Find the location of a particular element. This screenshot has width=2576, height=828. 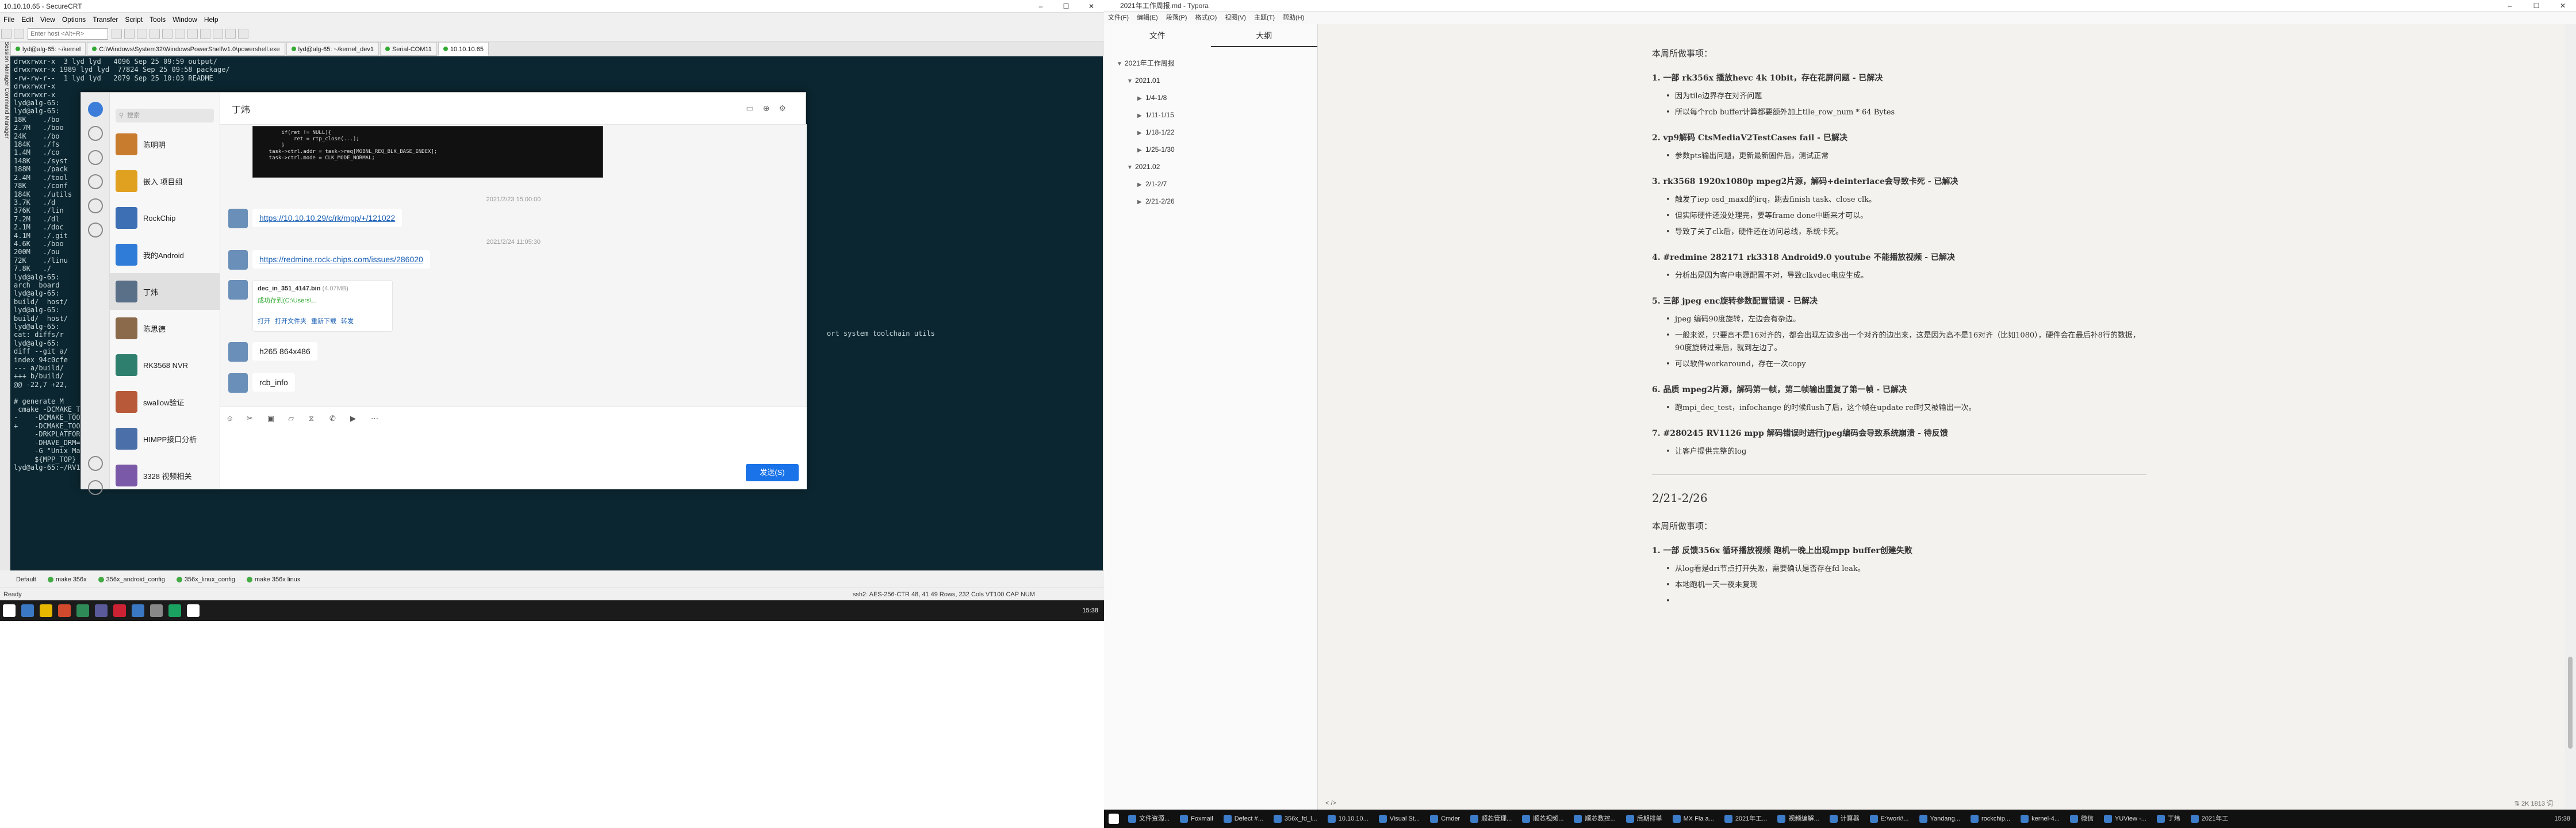

command-tab: 356x_android_config is located at coordinates (132, 580).